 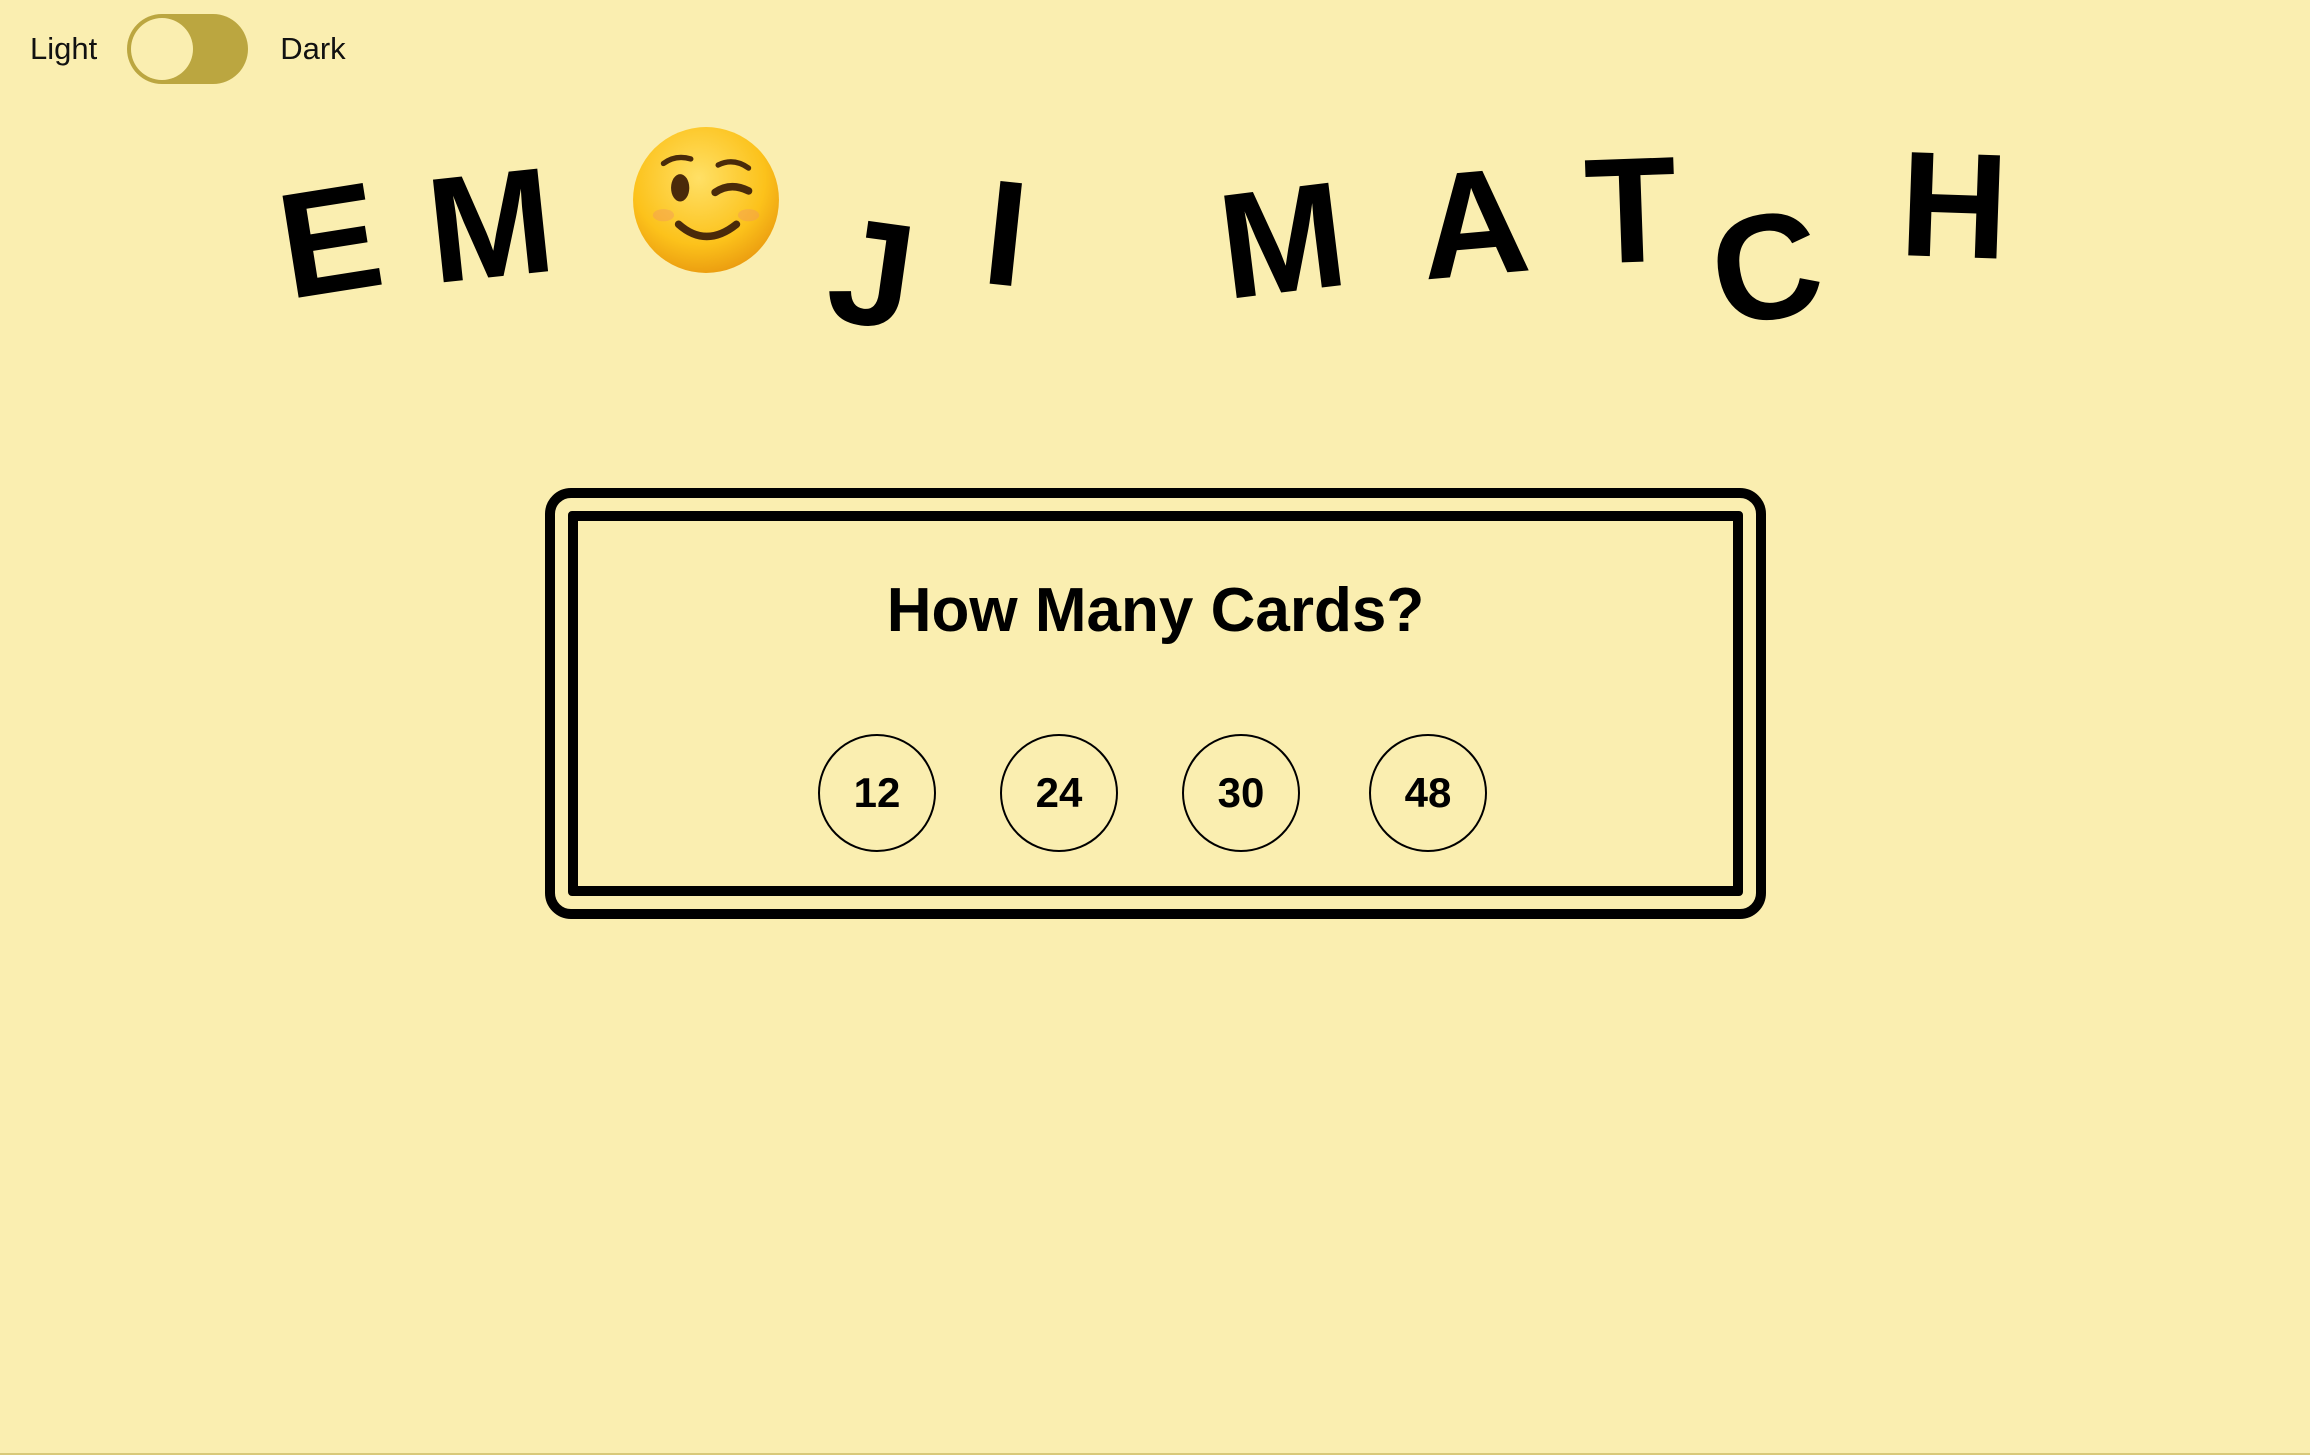 I want to click on title-letter-i: I, so click(x=1006, y=233).